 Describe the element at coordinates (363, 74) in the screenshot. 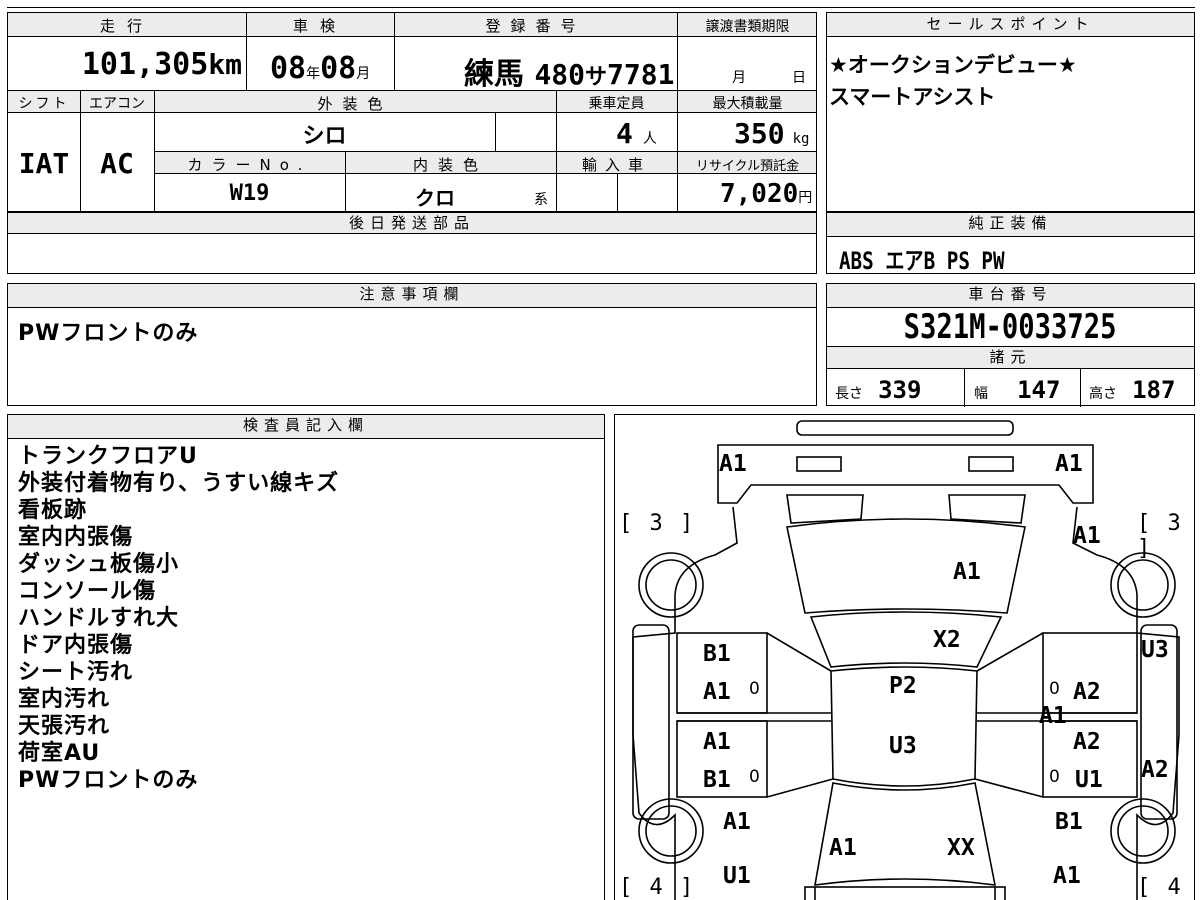

I see `inspection-month-unit: 月` at that location.